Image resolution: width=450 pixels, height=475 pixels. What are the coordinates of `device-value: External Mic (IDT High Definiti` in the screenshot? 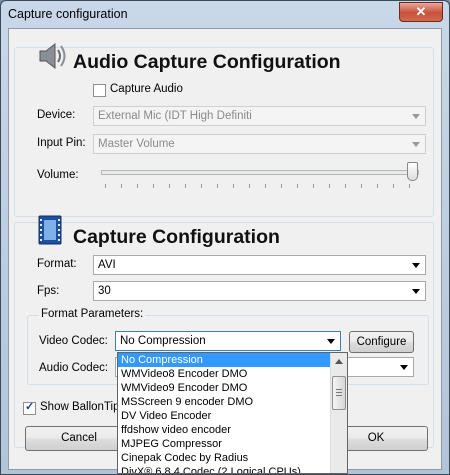 It's located at (175, 116).